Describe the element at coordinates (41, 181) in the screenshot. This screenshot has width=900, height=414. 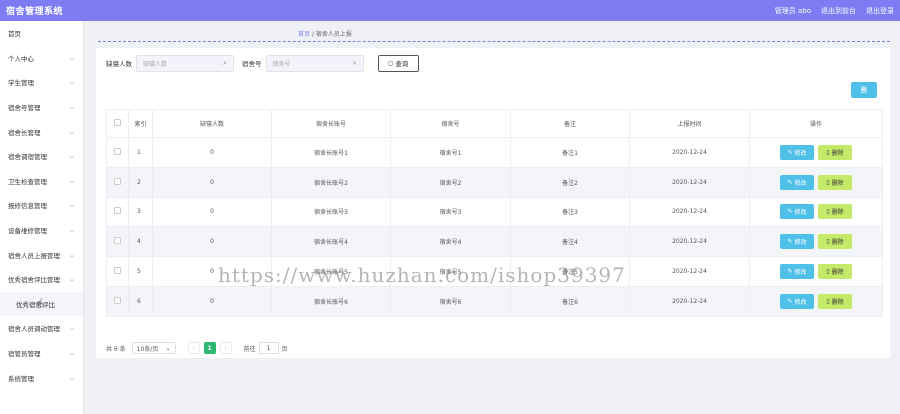
I see `sidebar-item: 卫生检查管理 ⌄` at that location.